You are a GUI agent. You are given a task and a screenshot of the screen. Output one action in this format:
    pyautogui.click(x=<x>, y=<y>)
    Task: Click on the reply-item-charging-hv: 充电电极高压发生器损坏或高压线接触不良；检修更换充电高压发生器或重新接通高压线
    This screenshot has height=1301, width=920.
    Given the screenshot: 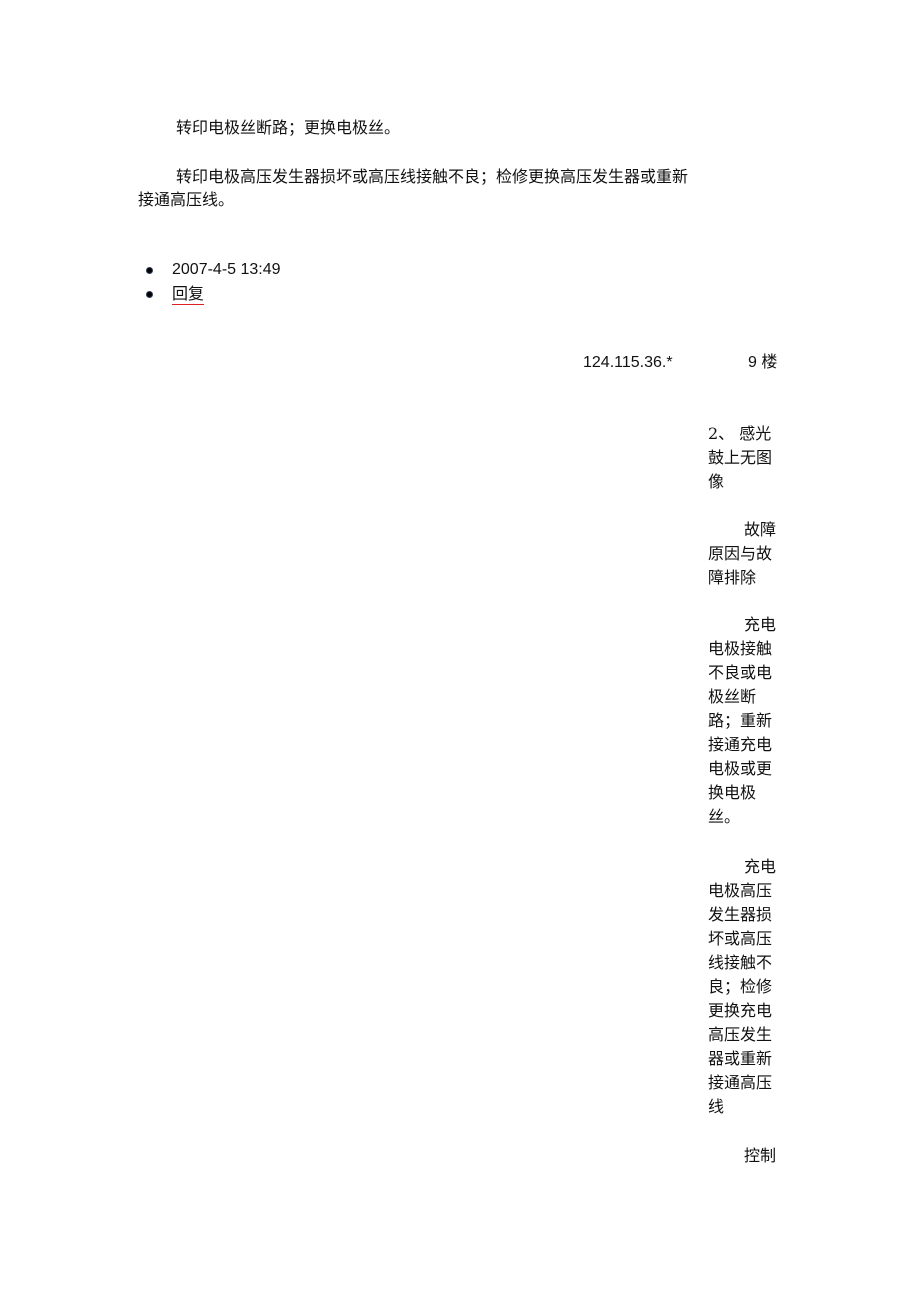 What is the action you would take?
    pyautogui.click(x=744, y=987)
    